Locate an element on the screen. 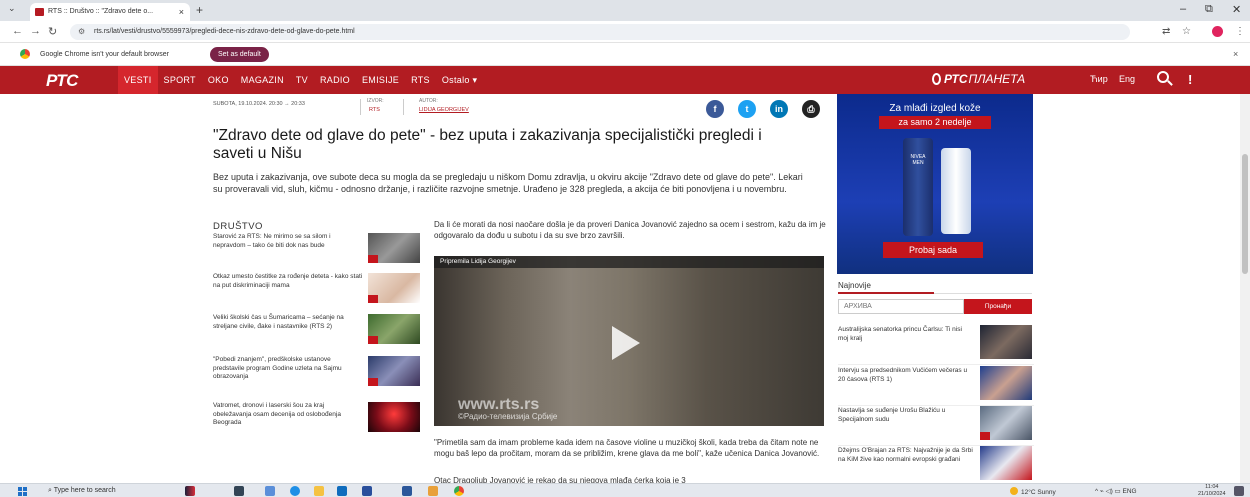  windows-start-icon is located at coordinates (22, 491).